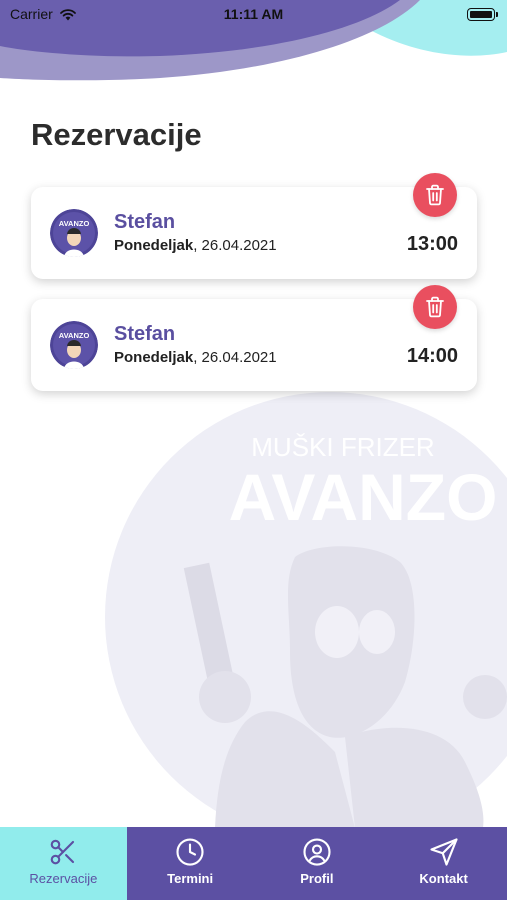 This screenshot has height=900, width=507. What do you see at coordinates (317, 878) in the screenshot?
I see `tab-label: Profil` at bounding box center [317, 878].